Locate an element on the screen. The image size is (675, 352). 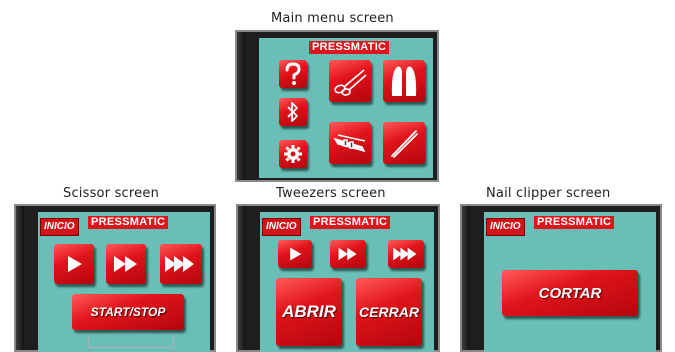
main-menu-device: PRESSMATIC is located at coordinates (337, 106).